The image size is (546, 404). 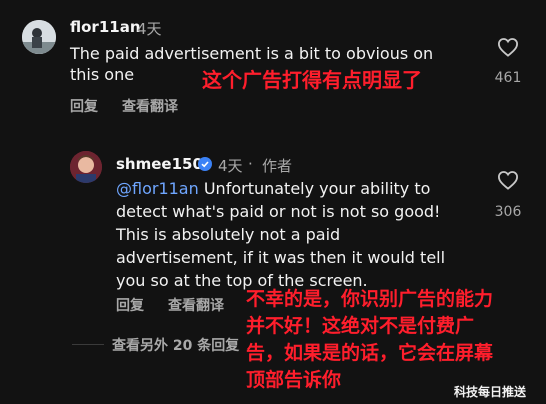 What do you see at coordinates (228, 234) in the screenshot?
I see `comment-text-line: This is absolutely not a paid` at bounding box center [228, 234].